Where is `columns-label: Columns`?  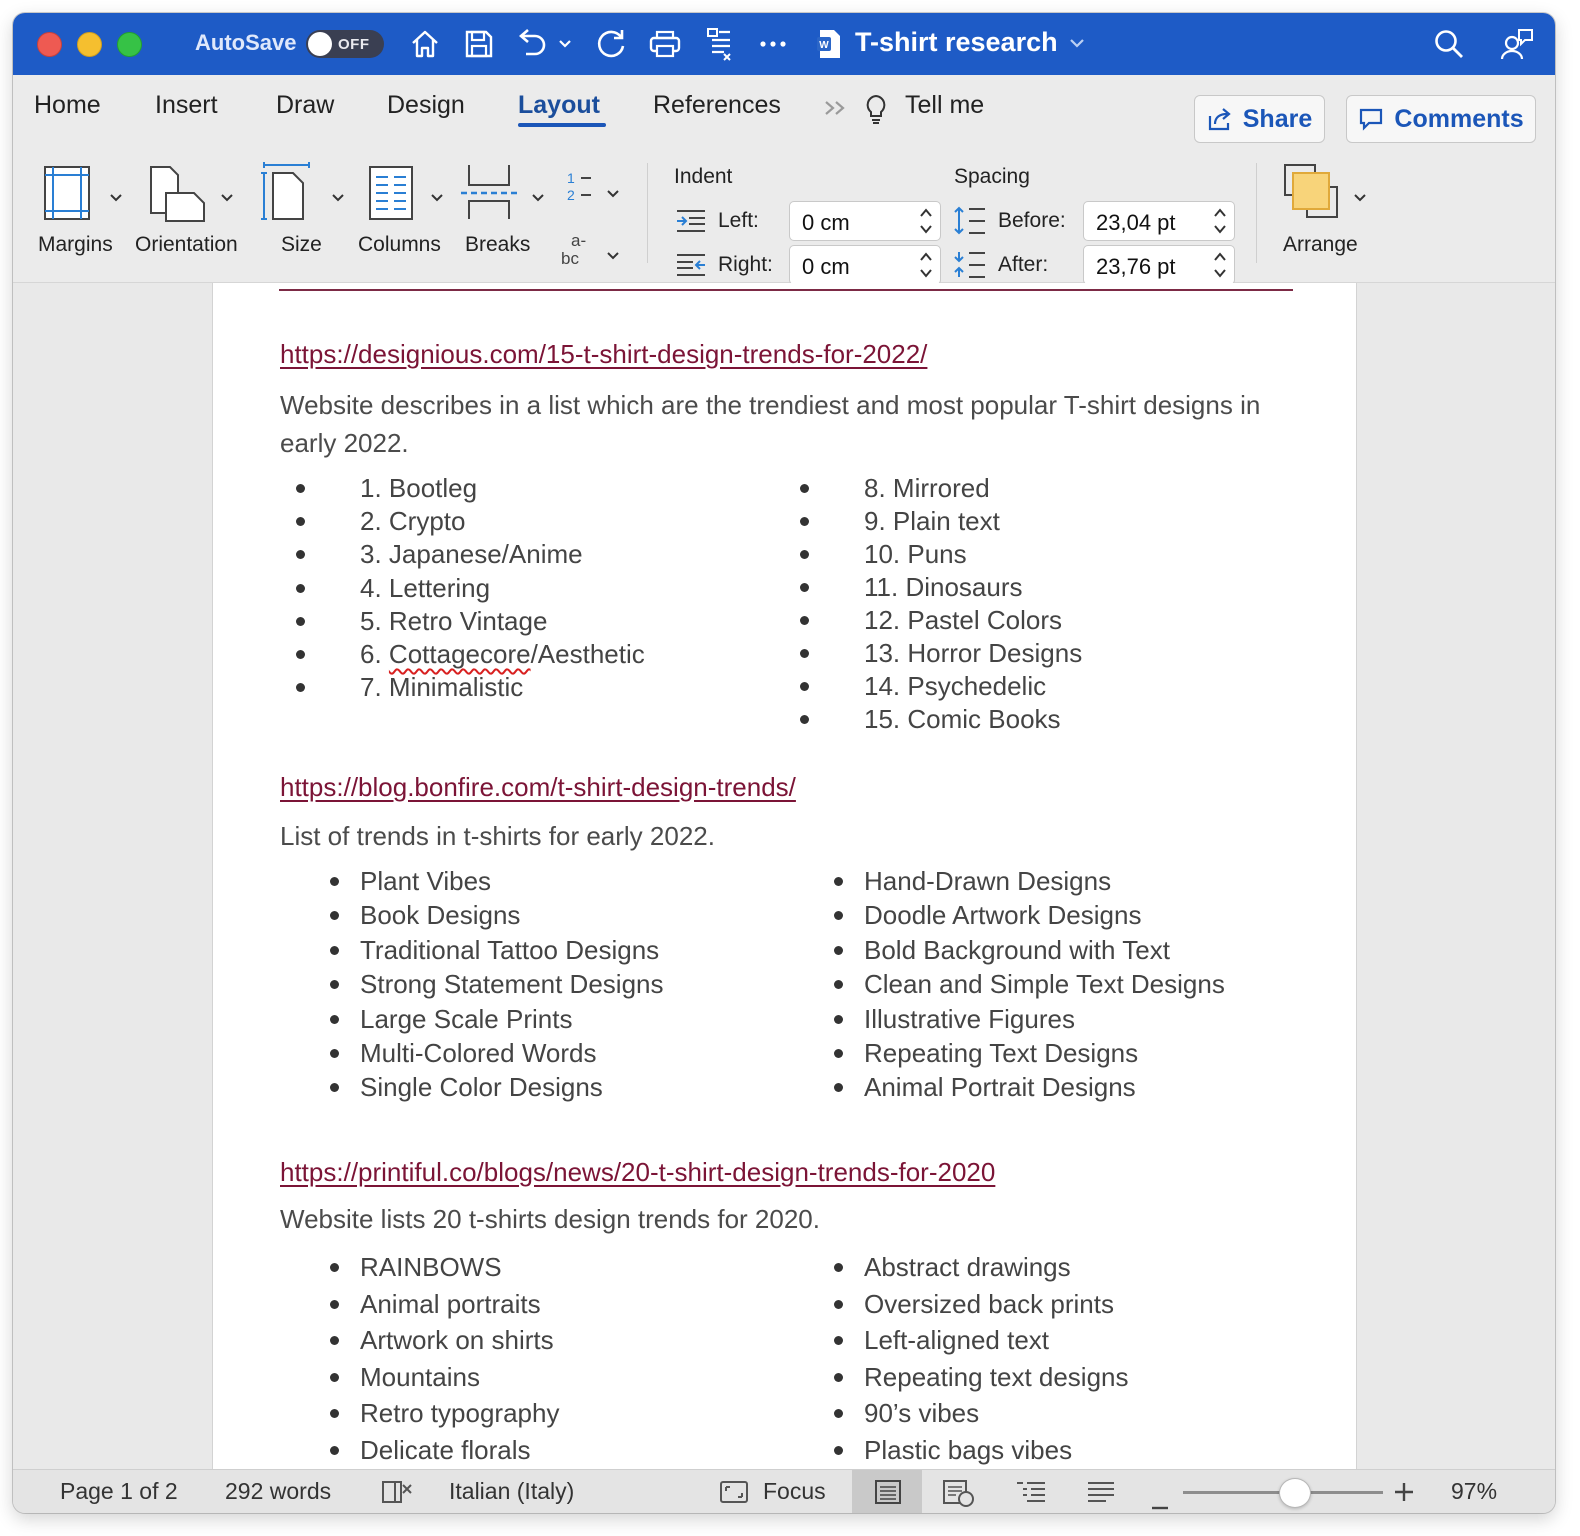
columns-label: Columns is located at coordinates (399, 245).